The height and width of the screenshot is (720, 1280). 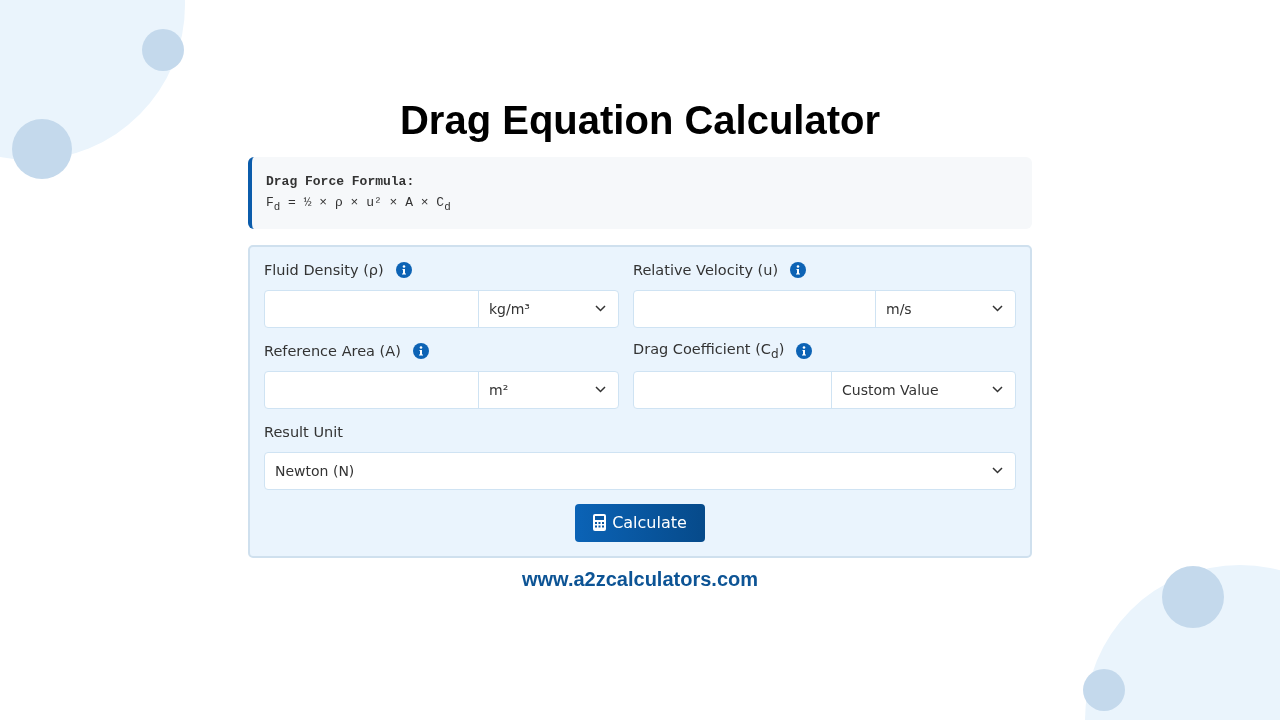 What do you see at coordinates (640, 522) in the screenshot?
I see `calculate-button: Calculate` at bounding box center [640, 522].